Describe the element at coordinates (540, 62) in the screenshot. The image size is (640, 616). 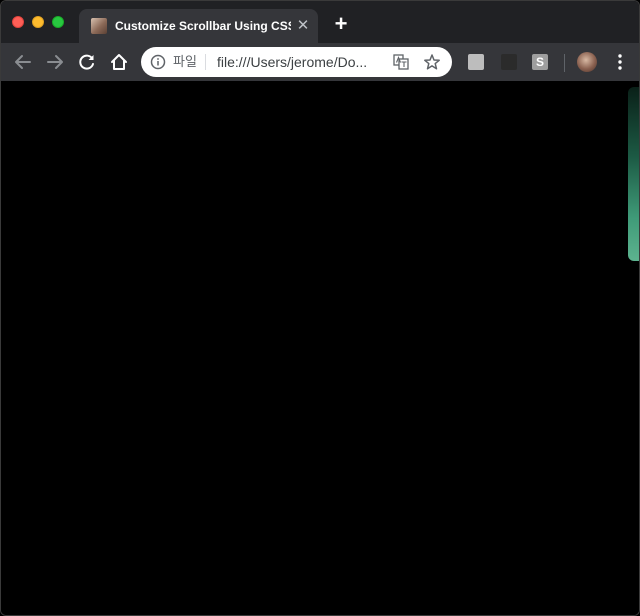
I see `extension-s-icon: S` at that location.